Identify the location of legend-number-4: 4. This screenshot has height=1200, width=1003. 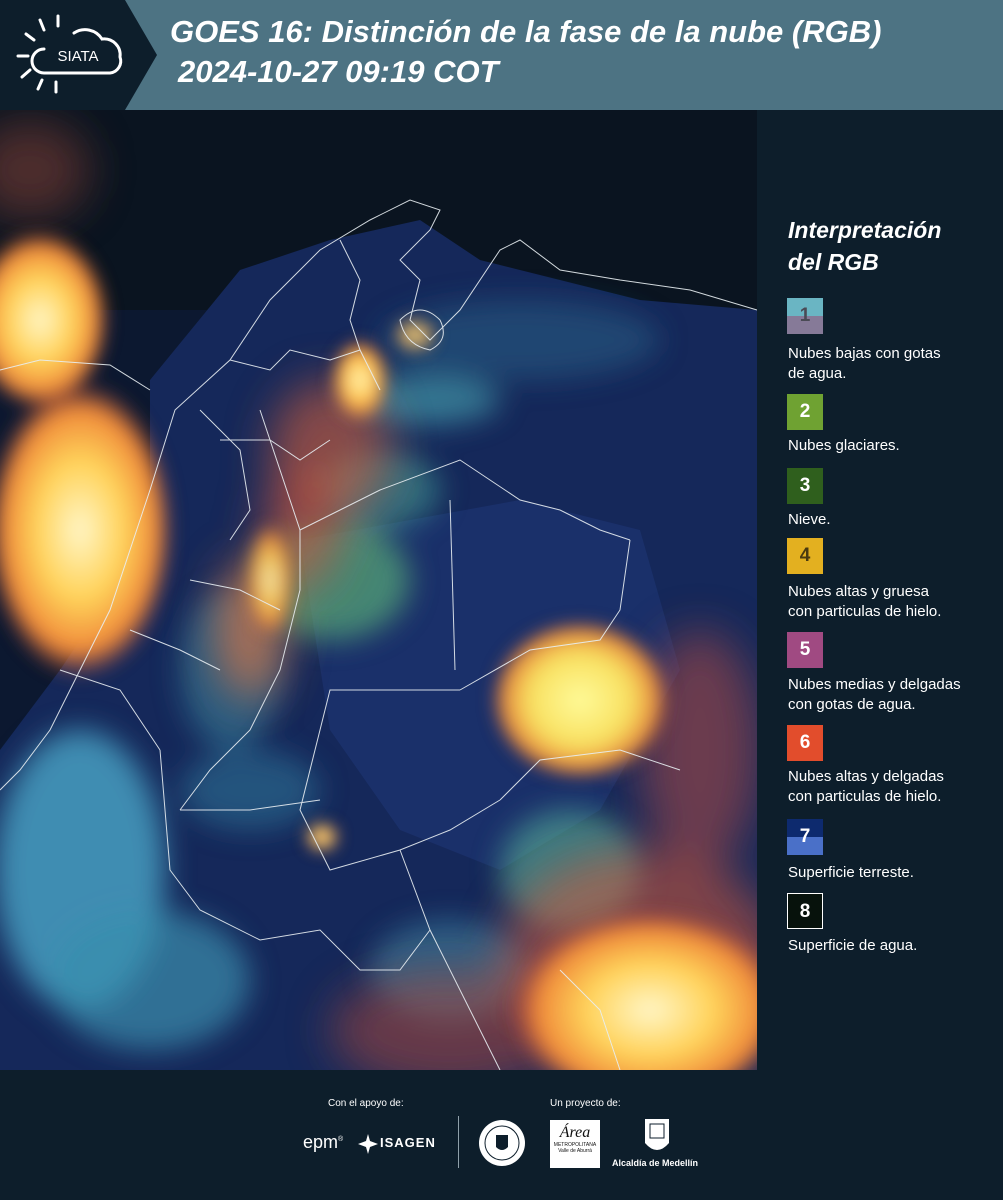
(805, 555).